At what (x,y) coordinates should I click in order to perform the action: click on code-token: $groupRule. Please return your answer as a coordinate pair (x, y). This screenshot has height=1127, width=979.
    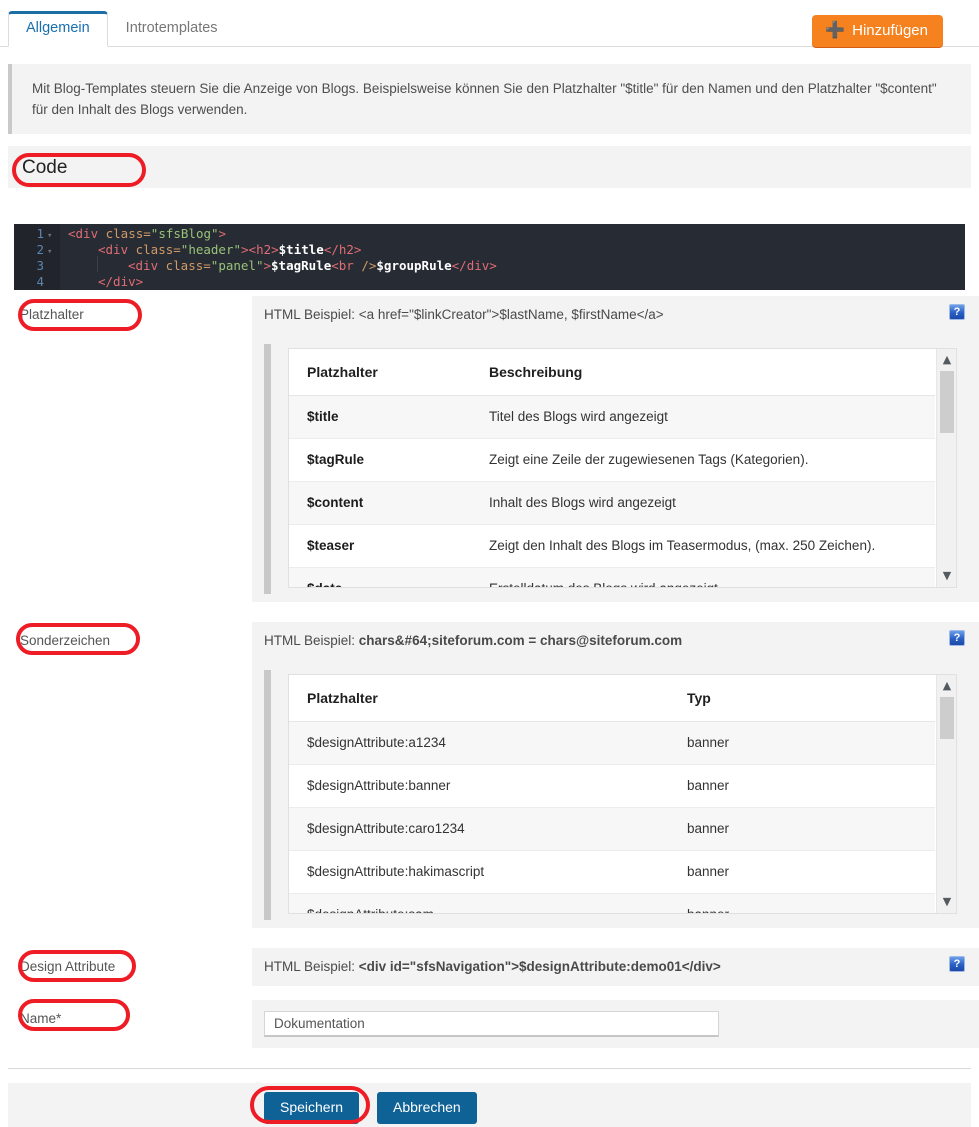
    Looking at the image, I should click on (414, 265).